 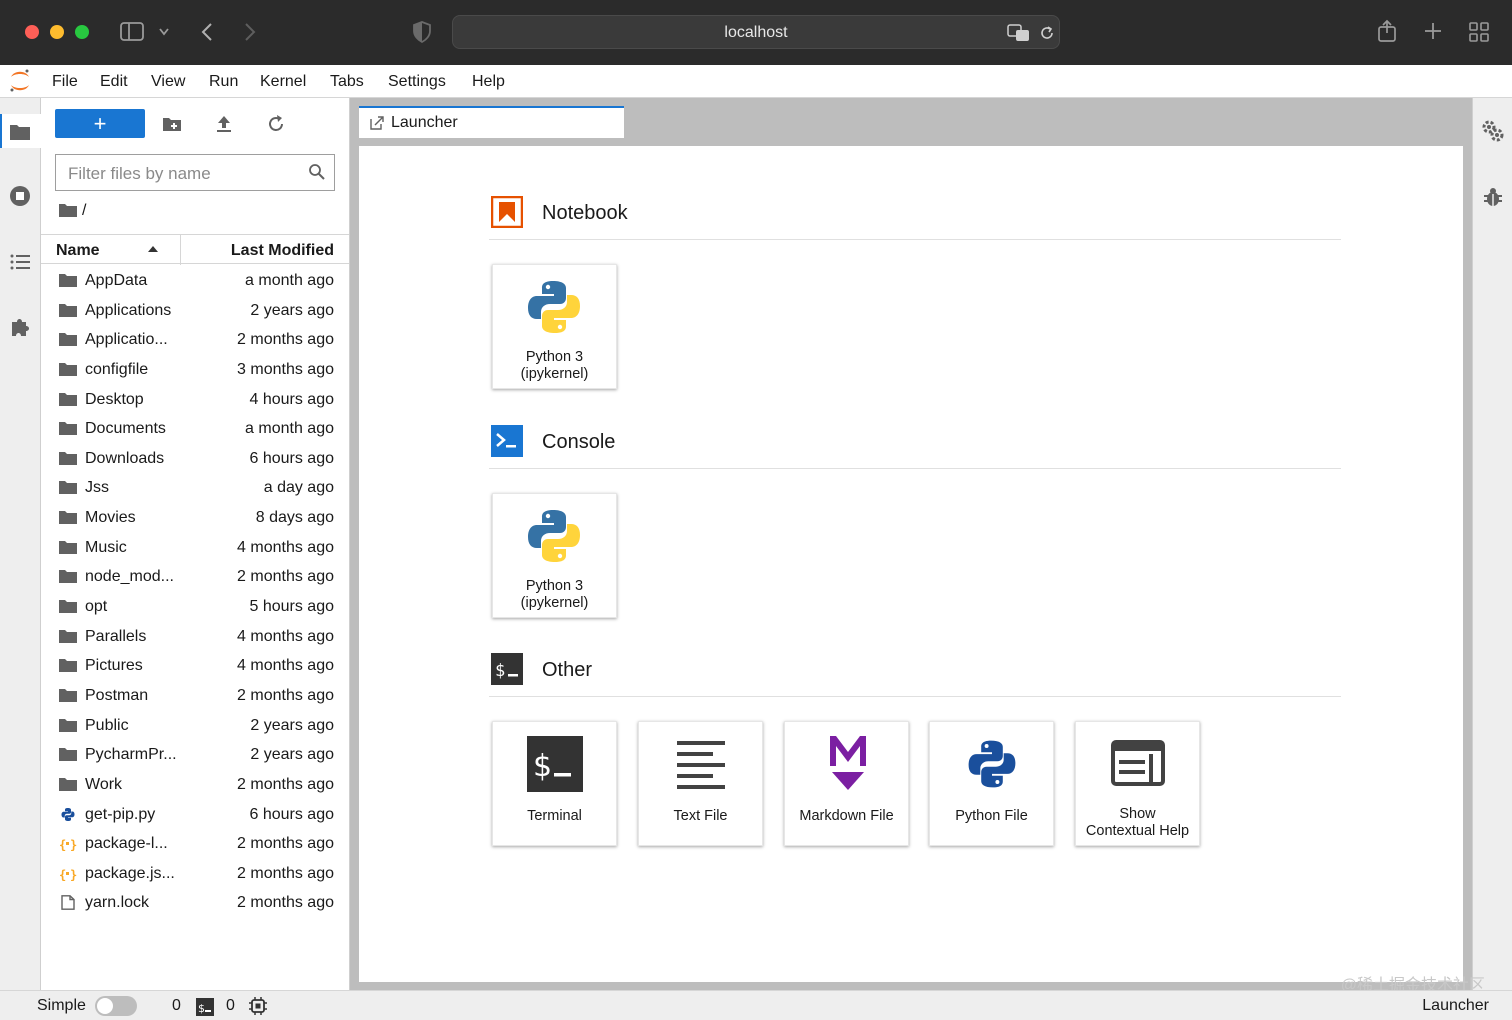 I want to click on file-name: configfile, so click(x=117, y=369).